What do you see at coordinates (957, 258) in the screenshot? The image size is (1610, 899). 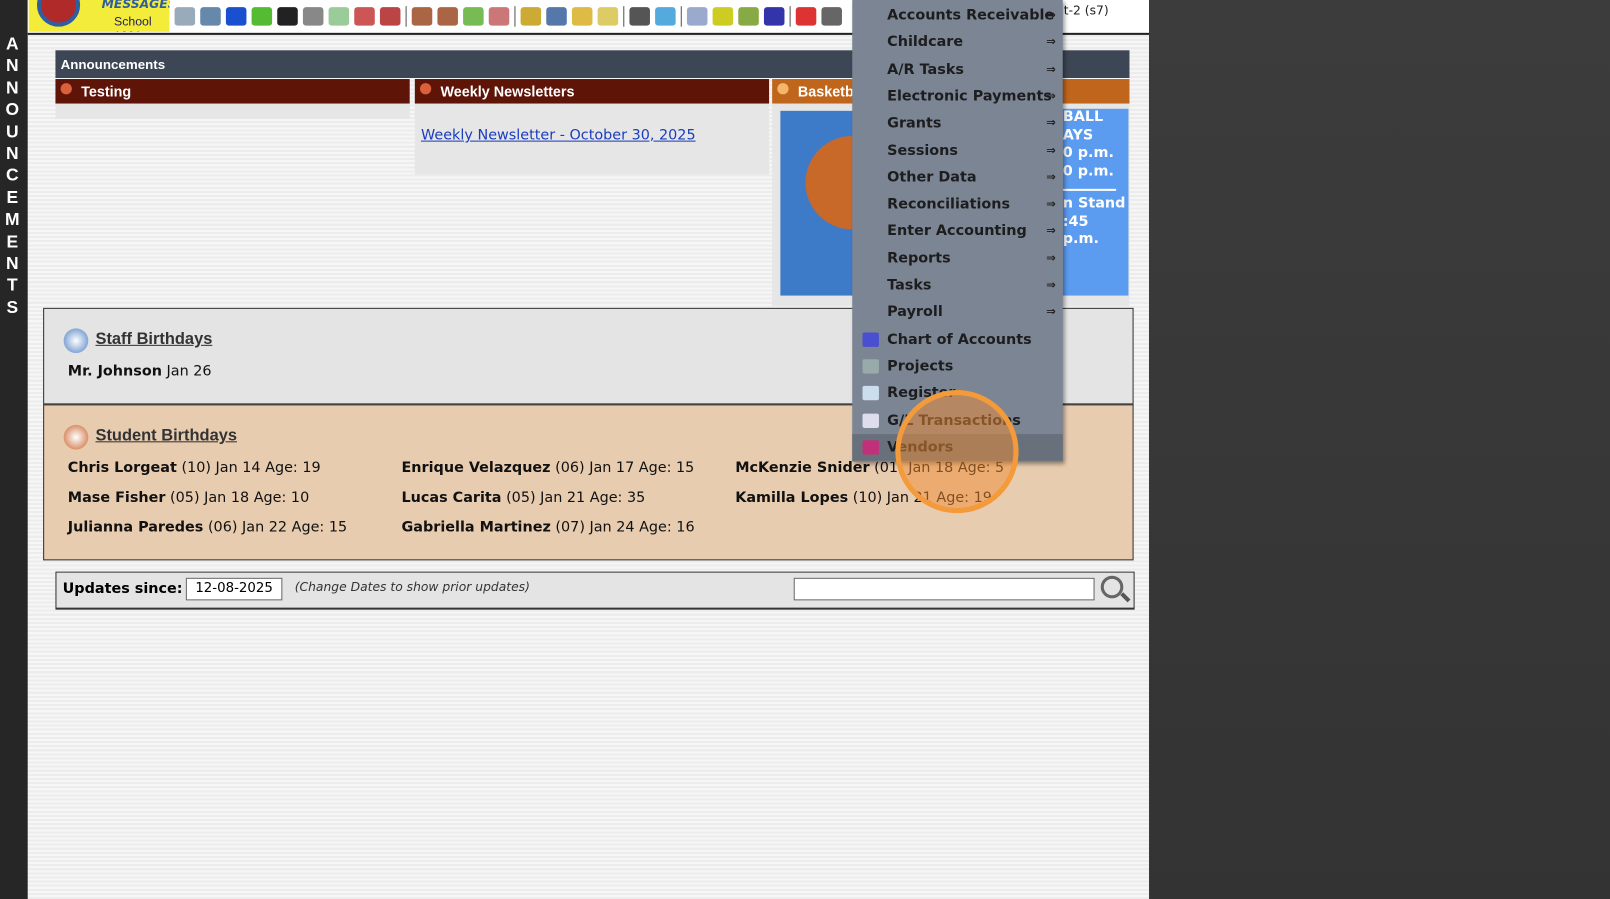 I see `menu-item-reports: Reports ⇒` at bounding box center [957, 258].